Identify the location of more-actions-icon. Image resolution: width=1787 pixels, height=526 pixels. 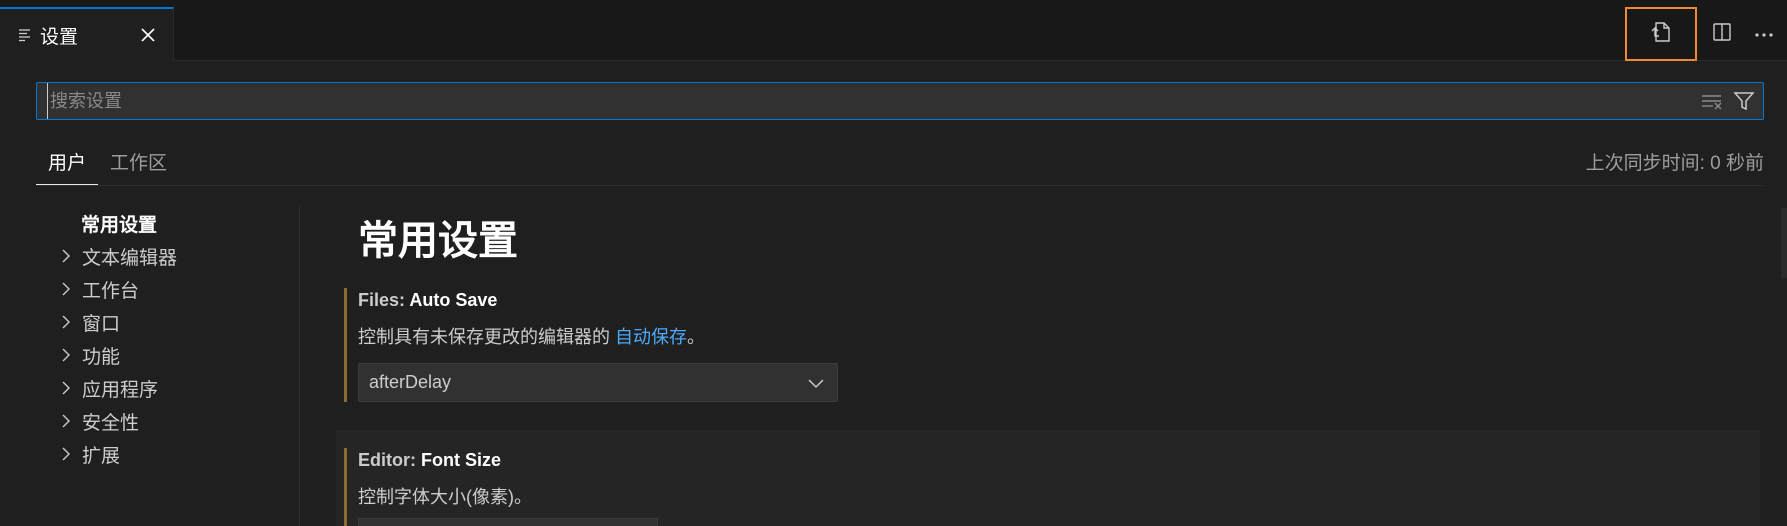
(1764, 34).